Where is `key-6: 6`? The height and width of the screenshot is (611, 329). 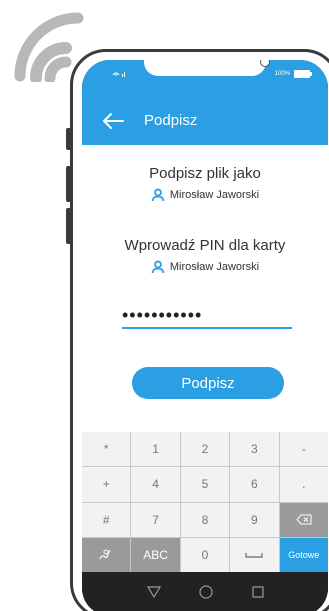 key-6: 6 is located at coordinates (254, 484).